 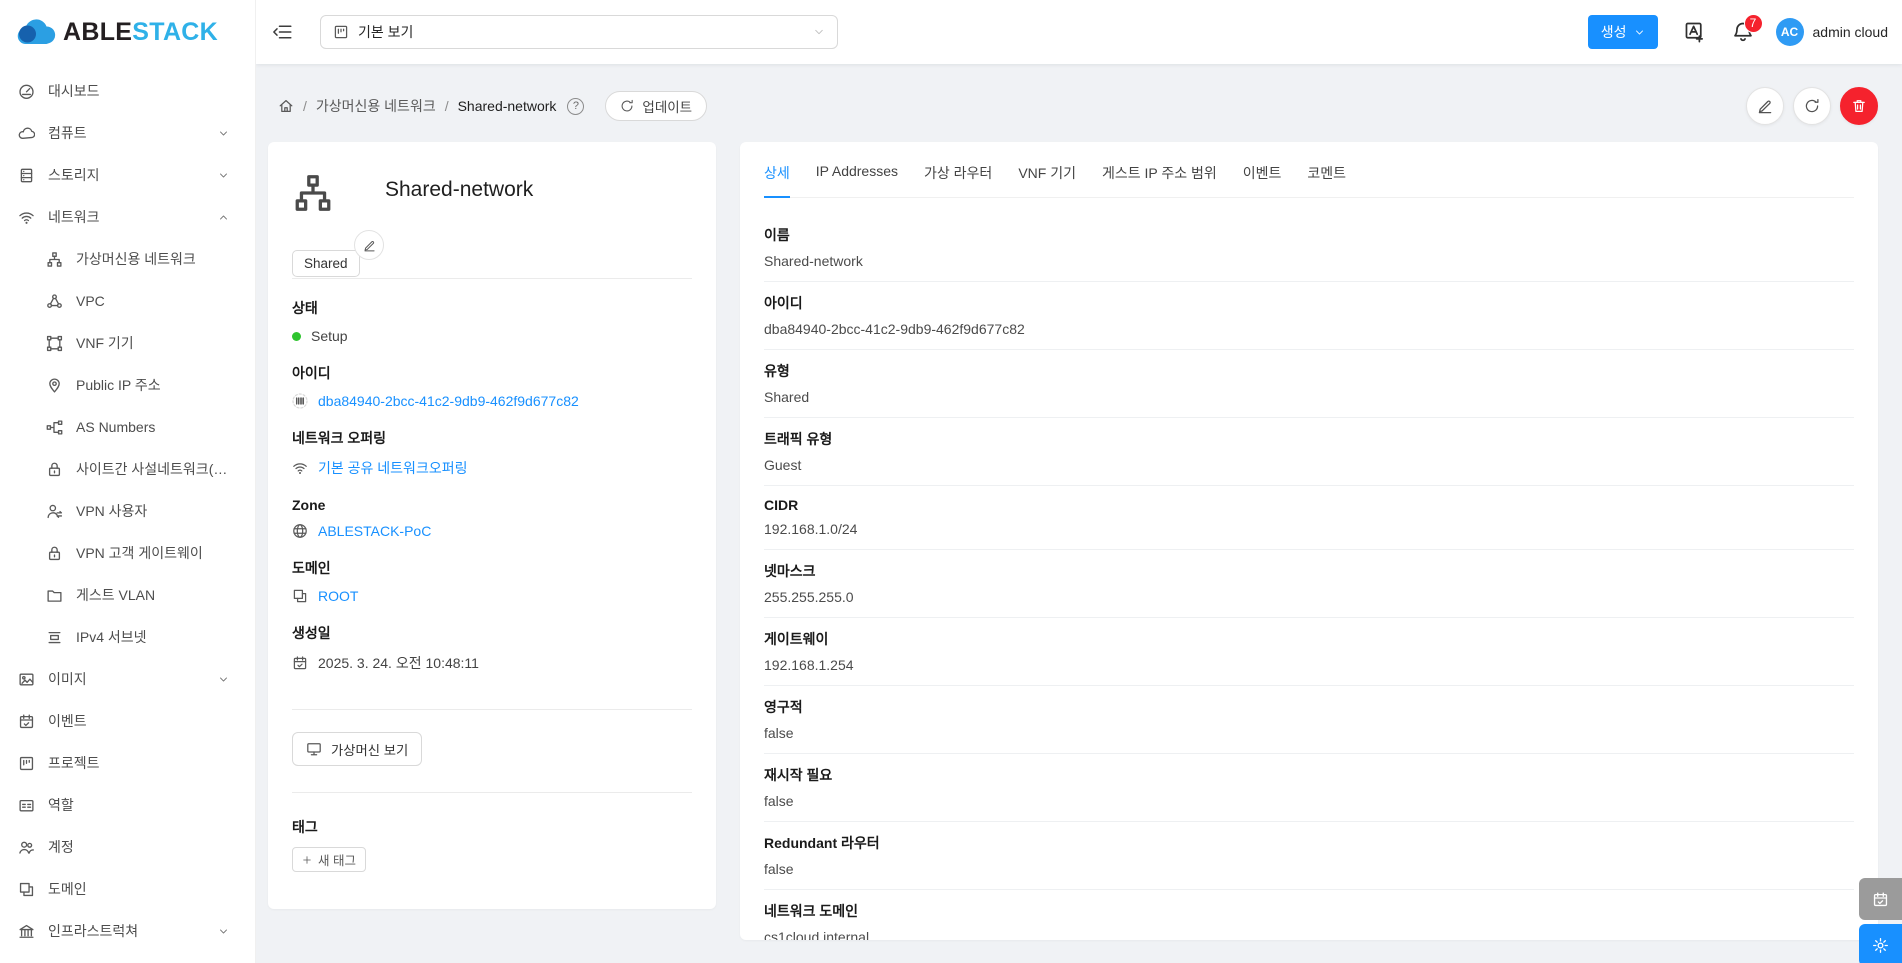 What do you see at coordinates (67, 133) in the screenshot?
I see `sidebar-item-label: 컴퓨트` at bounding box center [67, 133].